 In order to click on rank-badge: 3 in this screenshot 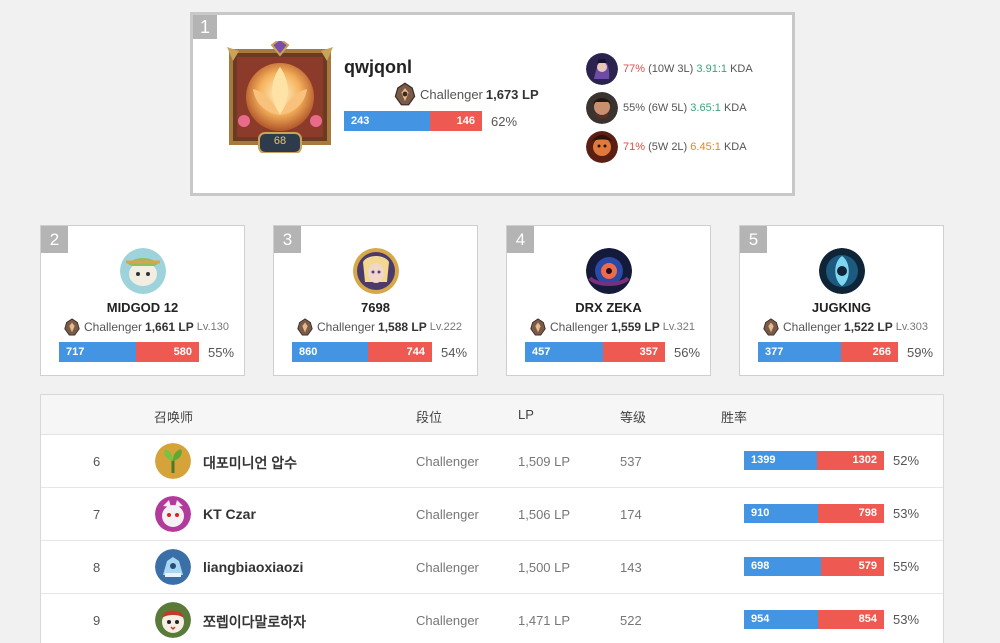, I will do `click(287, 239)`.